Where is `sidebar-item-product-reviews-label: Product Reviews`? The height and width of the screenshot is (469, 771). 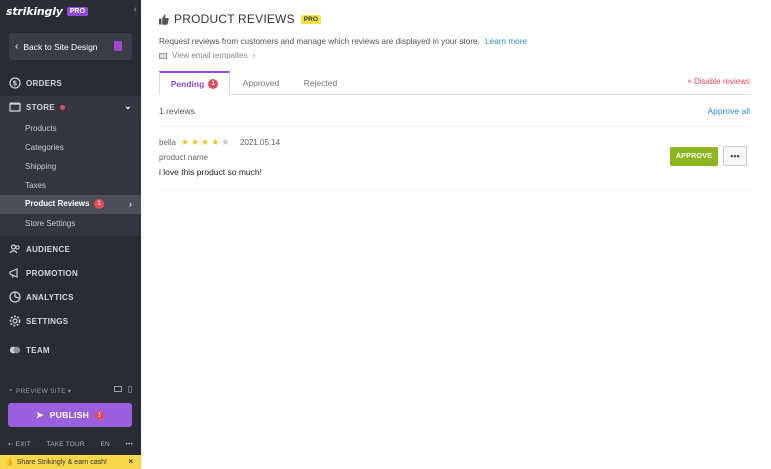 sidebar-item-product-reviews-label: Product Reviews is located at coordinates (57, 203).